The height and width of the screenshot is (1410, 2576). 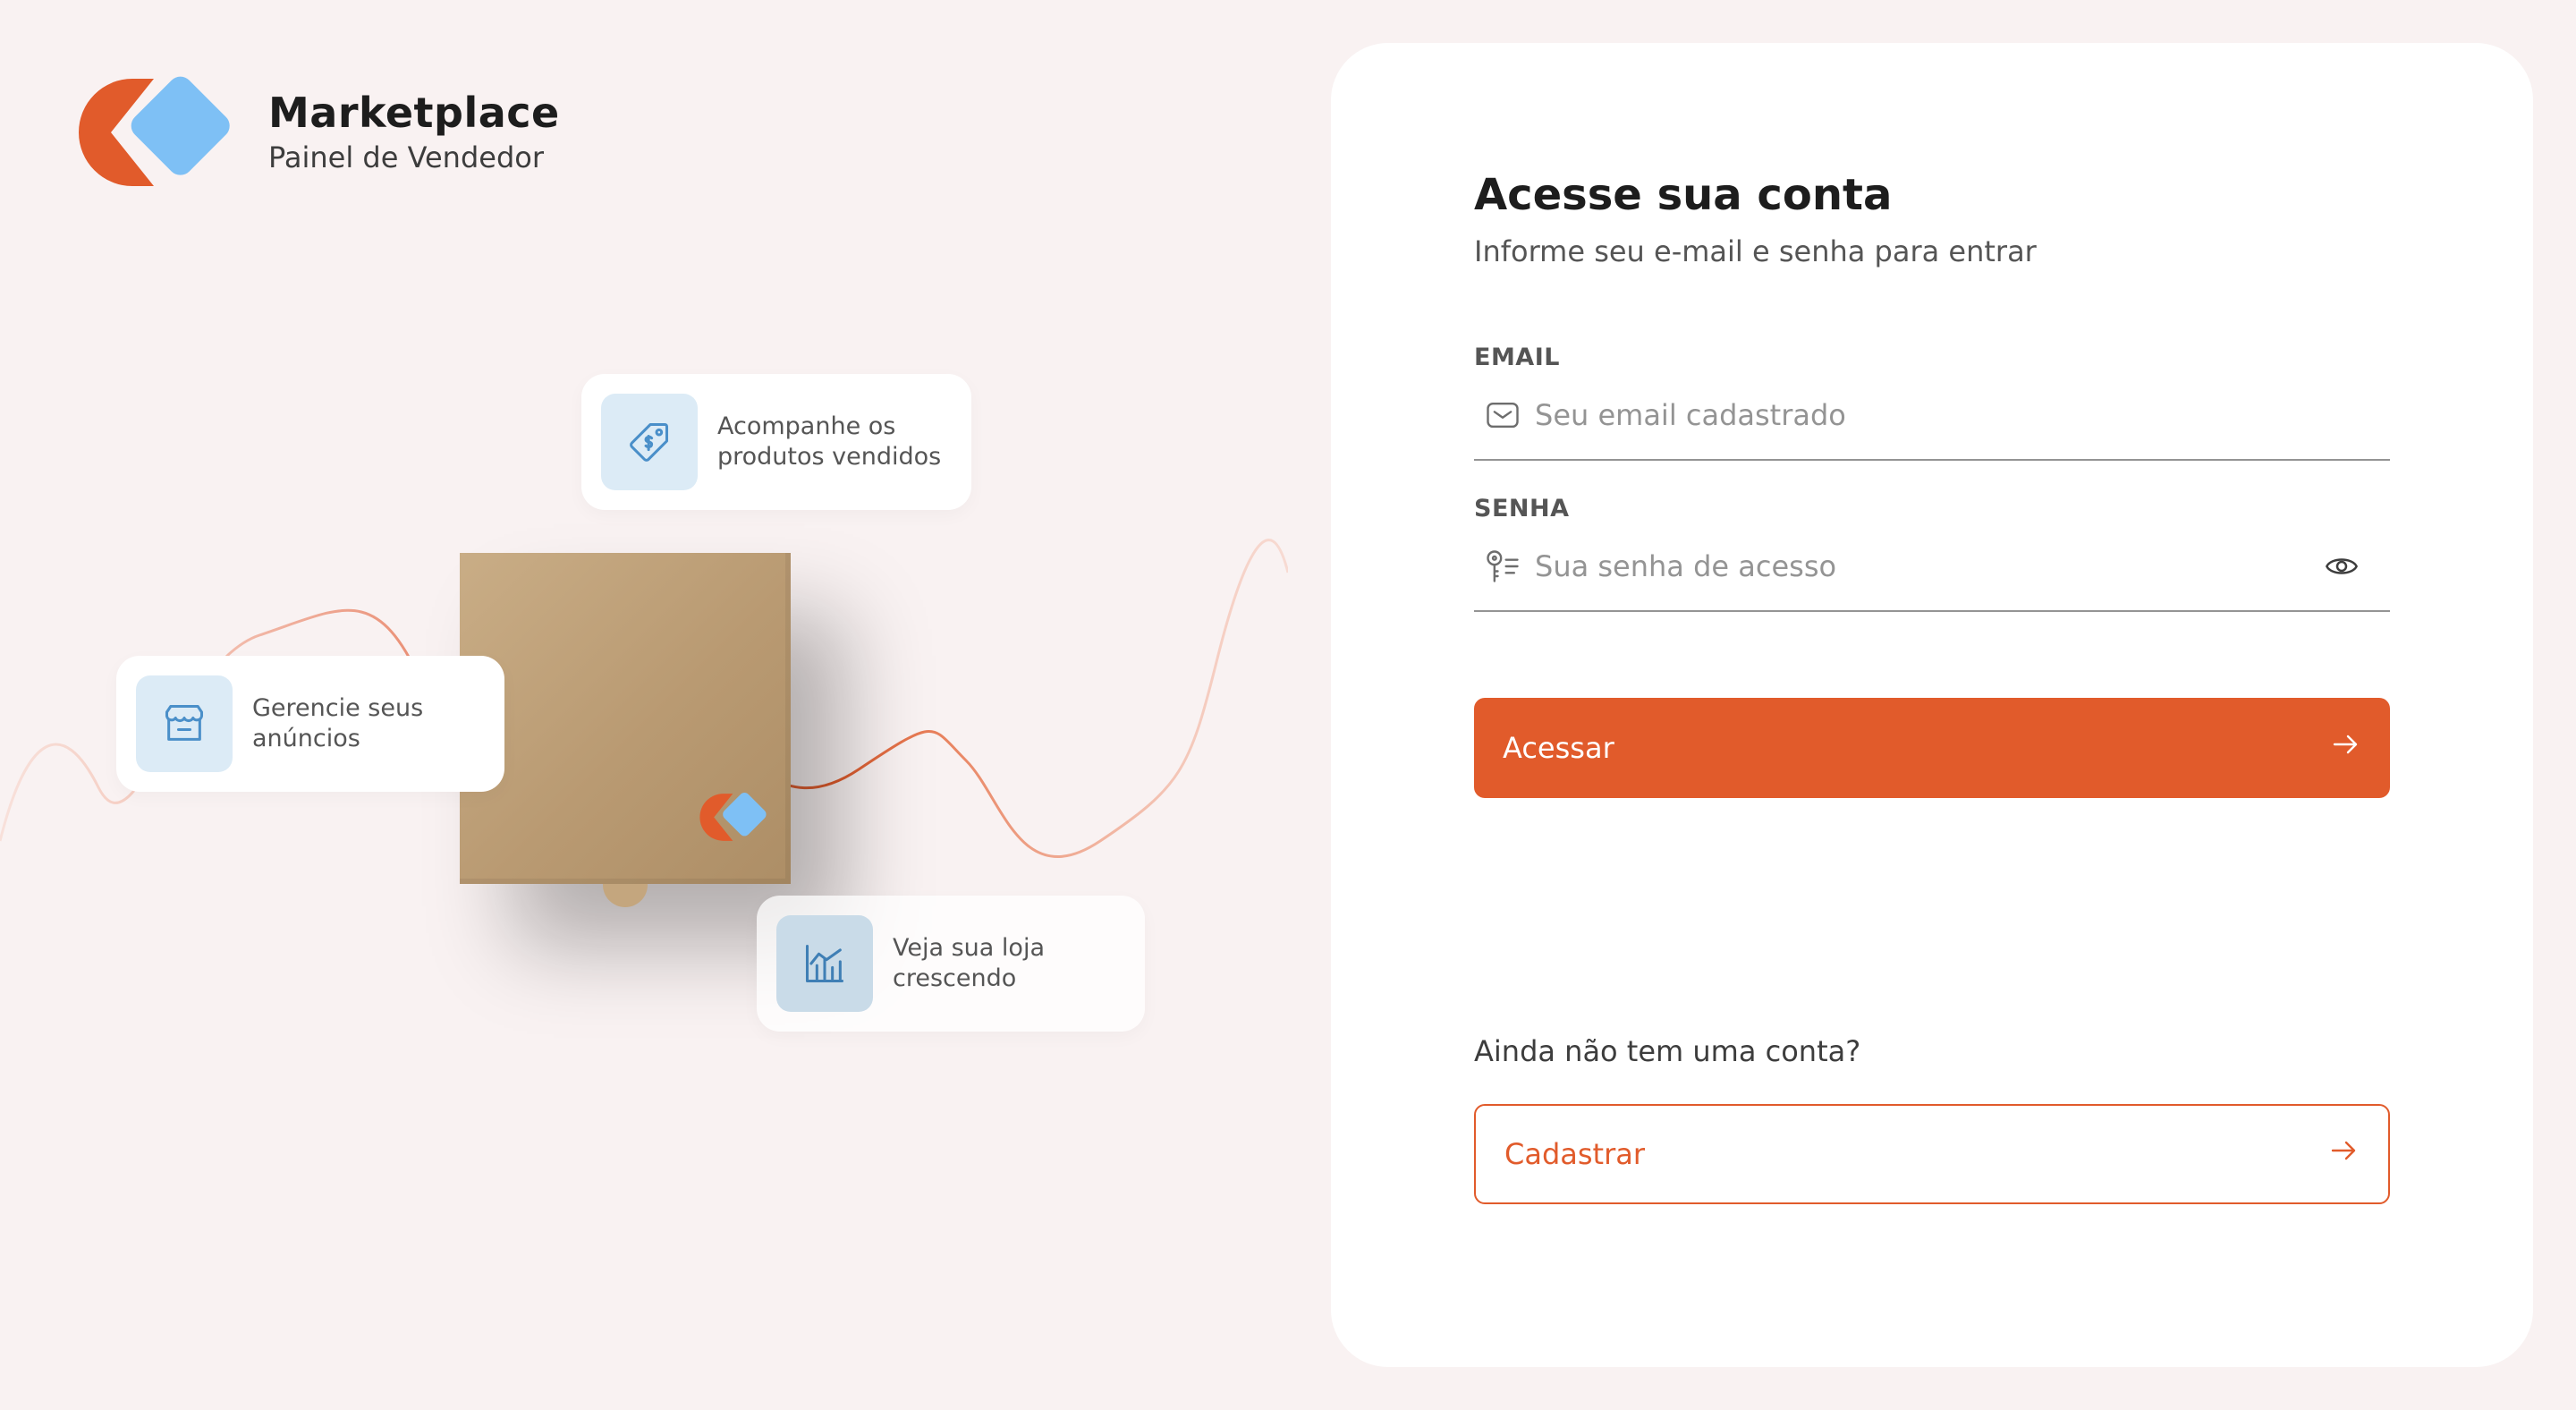 What do you see at coordinates (731, 817) in the screenshot?
I see `box-logo` at bounding box center [731, 817].